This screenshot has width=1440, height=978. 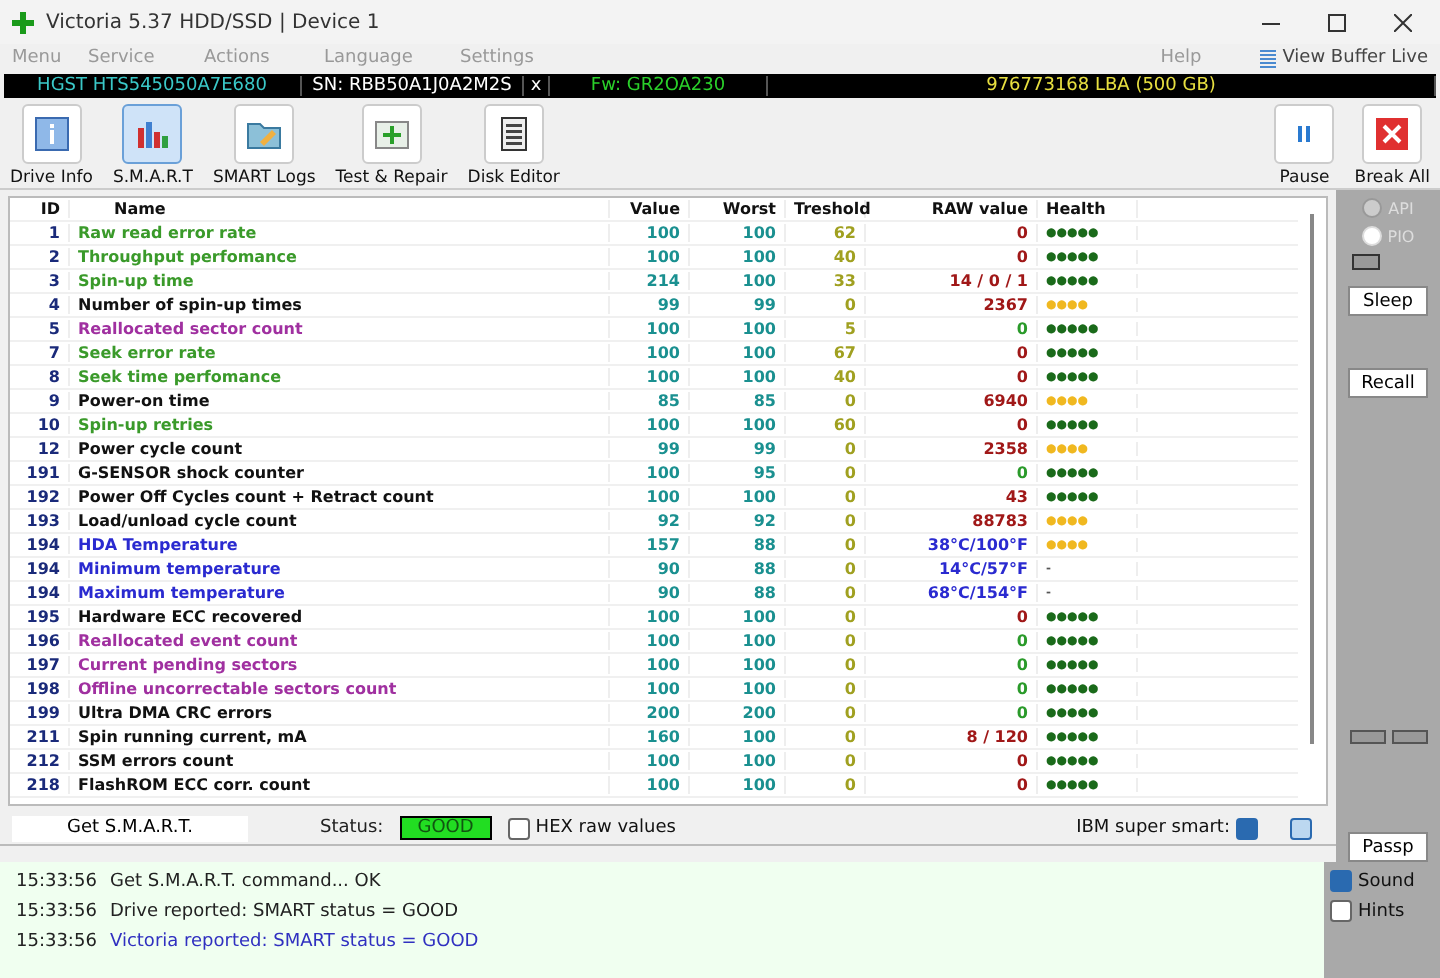 I want to click on table-cell: Reallocated event count, so click(x=340, y=641).